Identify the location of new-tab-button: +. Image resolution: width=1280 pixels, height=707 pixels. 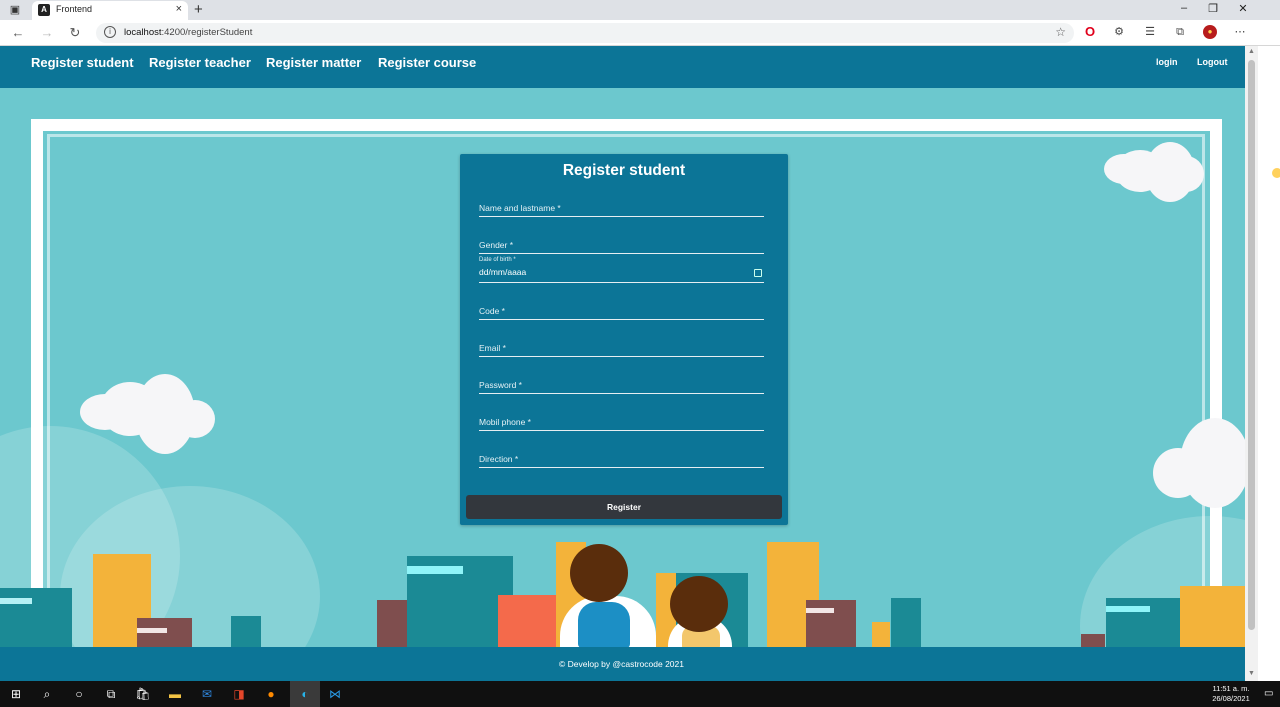
(198, 10).